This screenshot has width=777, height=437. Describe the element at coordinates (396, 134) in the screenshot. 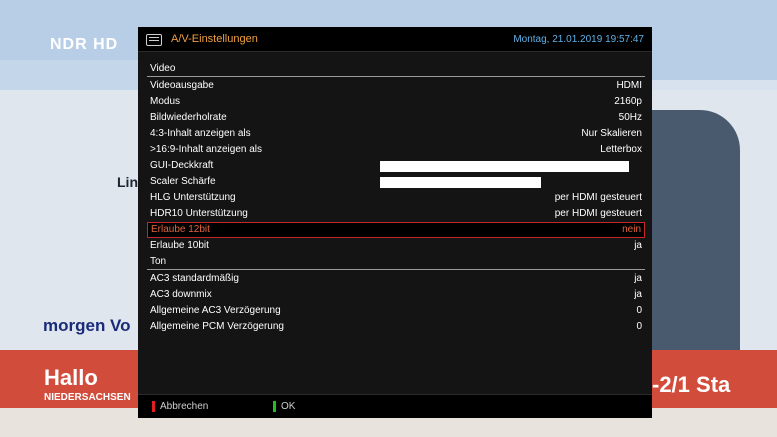

I see `setting-row: 4:3-Inhalt anzeigen als Nur Skalieren` at that location.